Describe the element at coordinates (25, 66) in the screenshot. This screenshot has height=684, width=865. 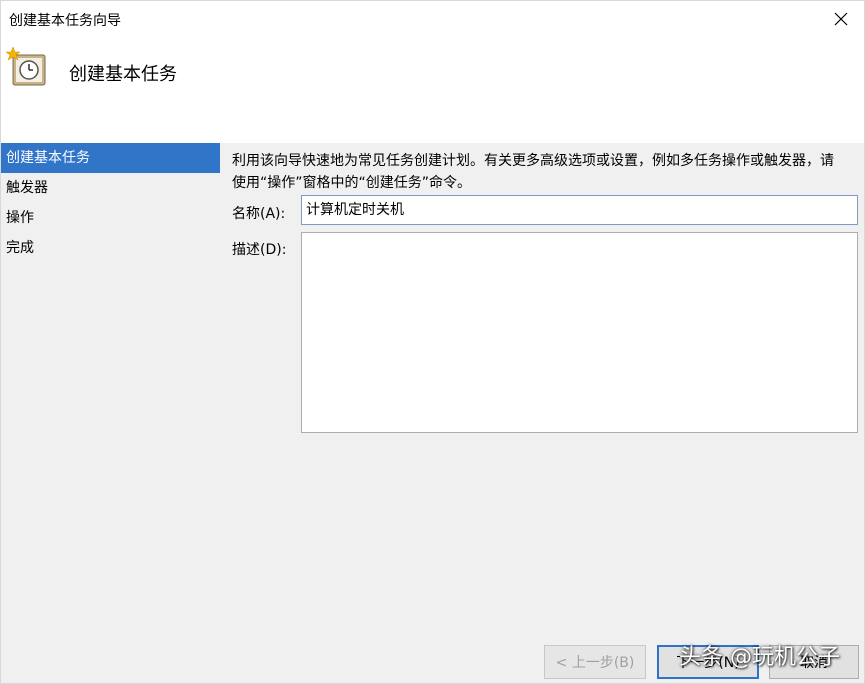
I see `task-clock-icon` at that location.